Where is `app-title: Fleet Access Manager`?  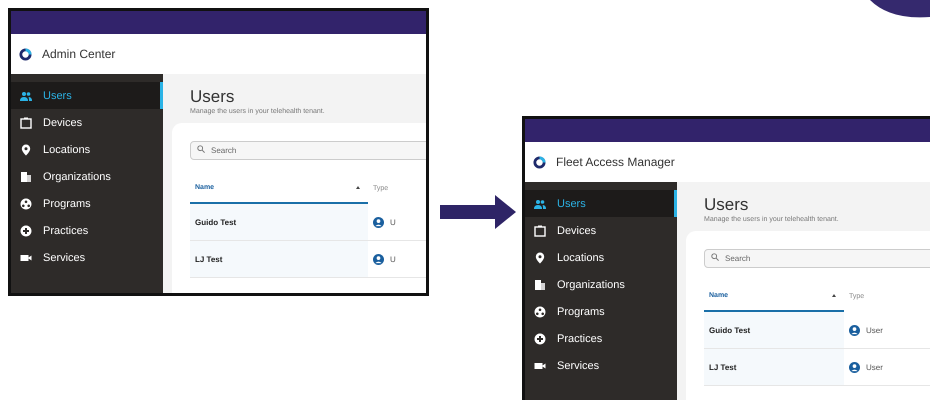 app-title: Fleet Access Manager is located at coordinates (615, 162).